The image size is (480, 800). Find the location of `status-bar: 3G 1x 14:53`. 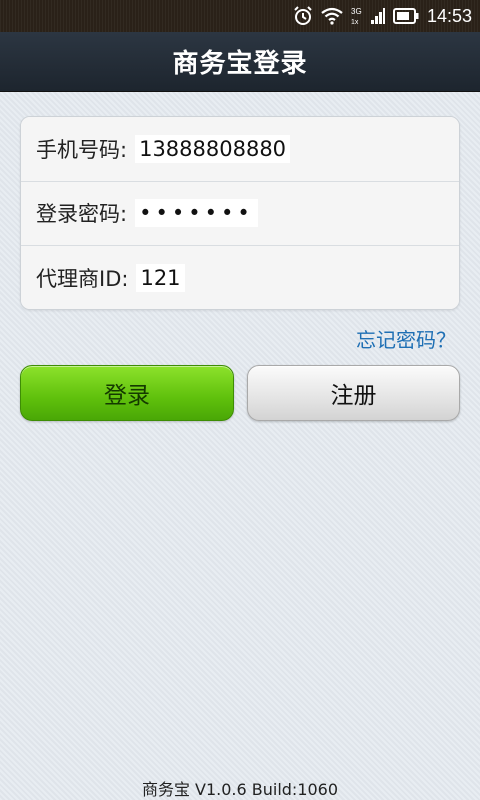

status-bar: 3G 1x 14:53 is located at coordinates (240, 16).